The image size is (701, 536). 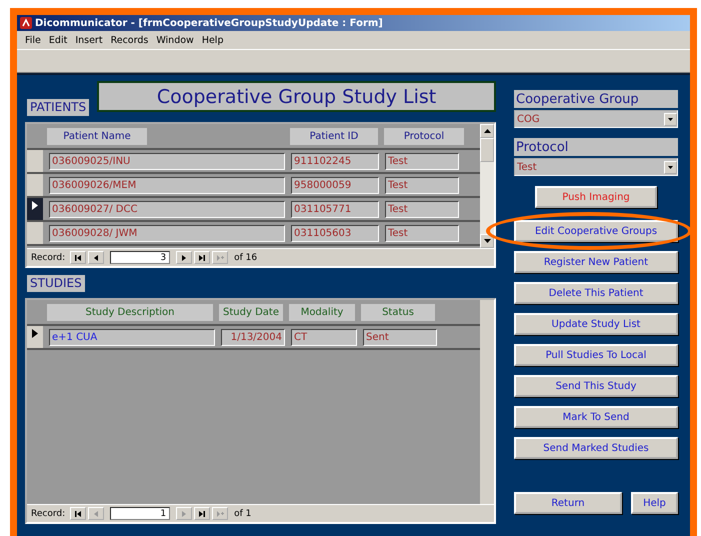 What do you see at coordinates (596, 417) in the screenshot?
I see `action-button: Mark To Send` at bounding box center [596, 417].